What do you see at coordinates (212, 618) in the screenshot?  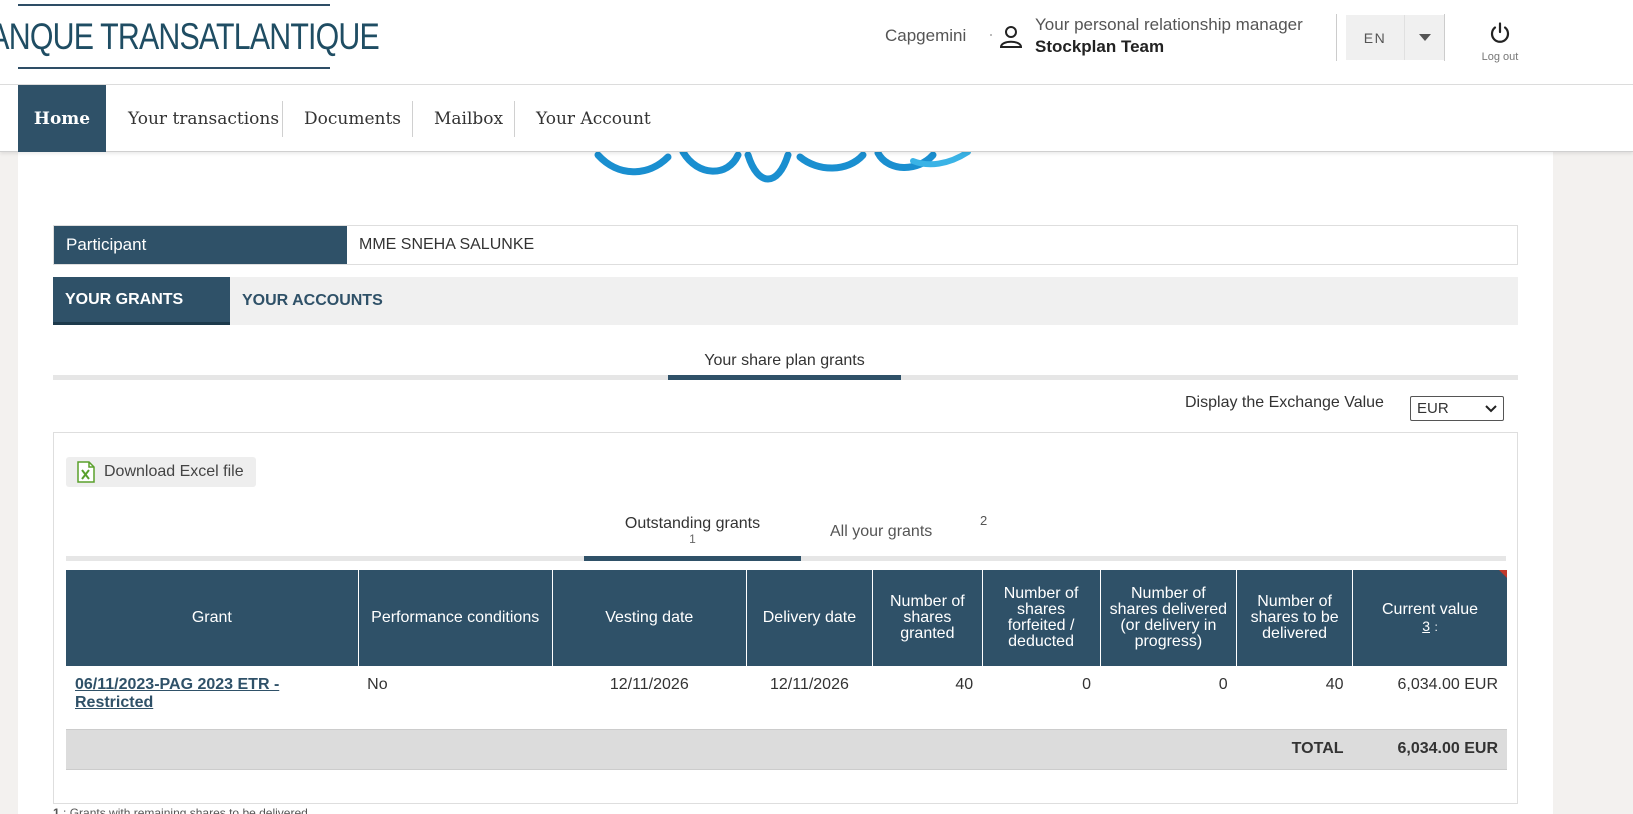 I see `column-header-grant: Grant` at bounding box center [212, 618].